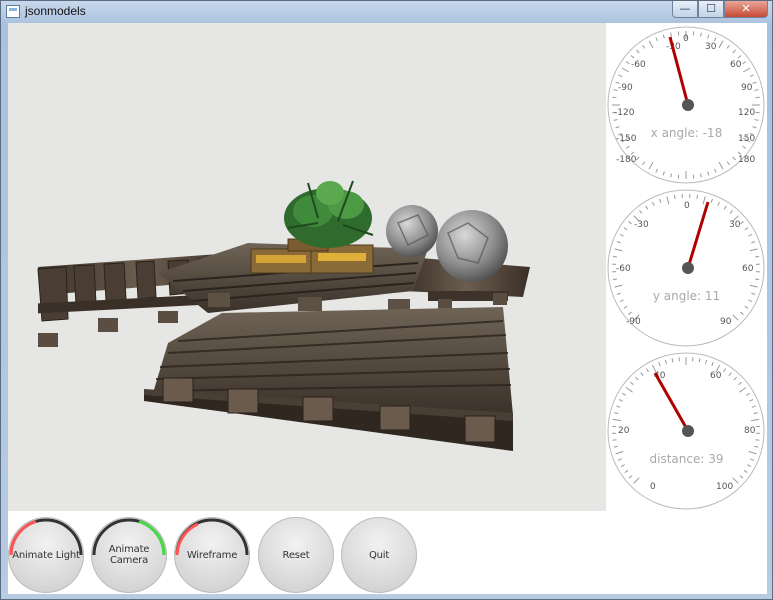 This screenshot has width=773, height=600. I want to click on button-label: Animate Camera, so click(129, 555).